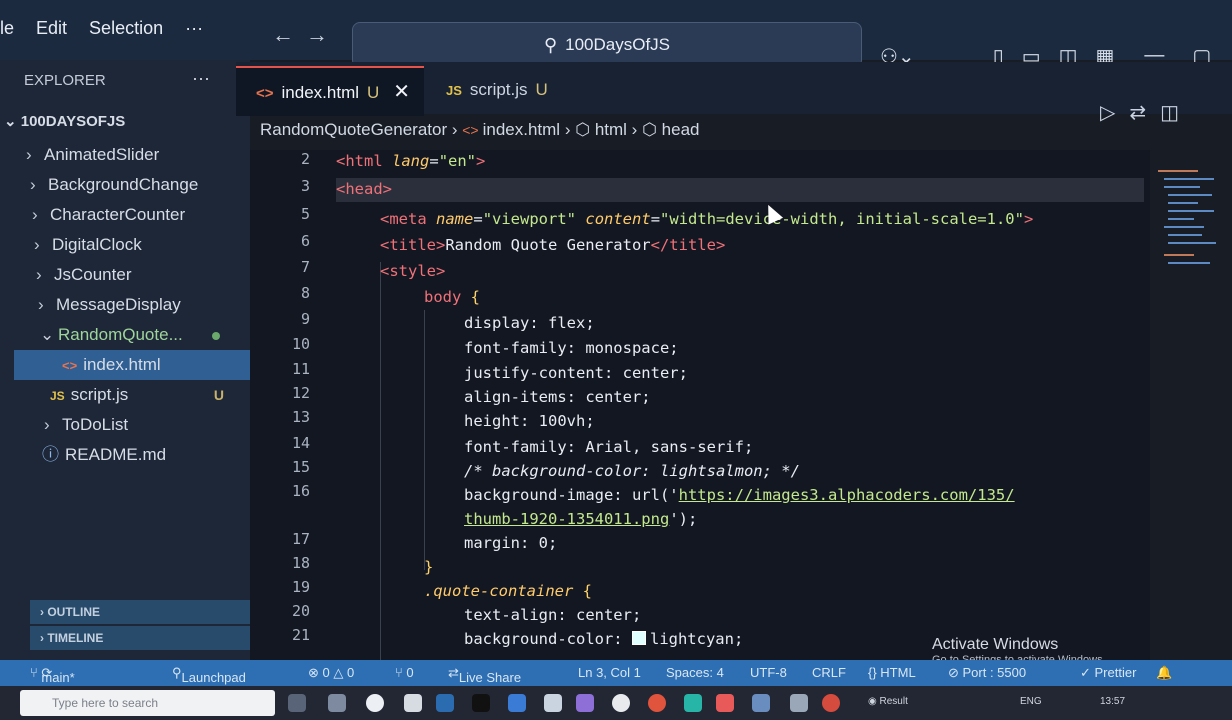 Image resolution: width=1232 pixels, height=720 pixels. Describe the element at coordinates (445, 703) in the screenshot. I see `linkedin-icon` at that location.